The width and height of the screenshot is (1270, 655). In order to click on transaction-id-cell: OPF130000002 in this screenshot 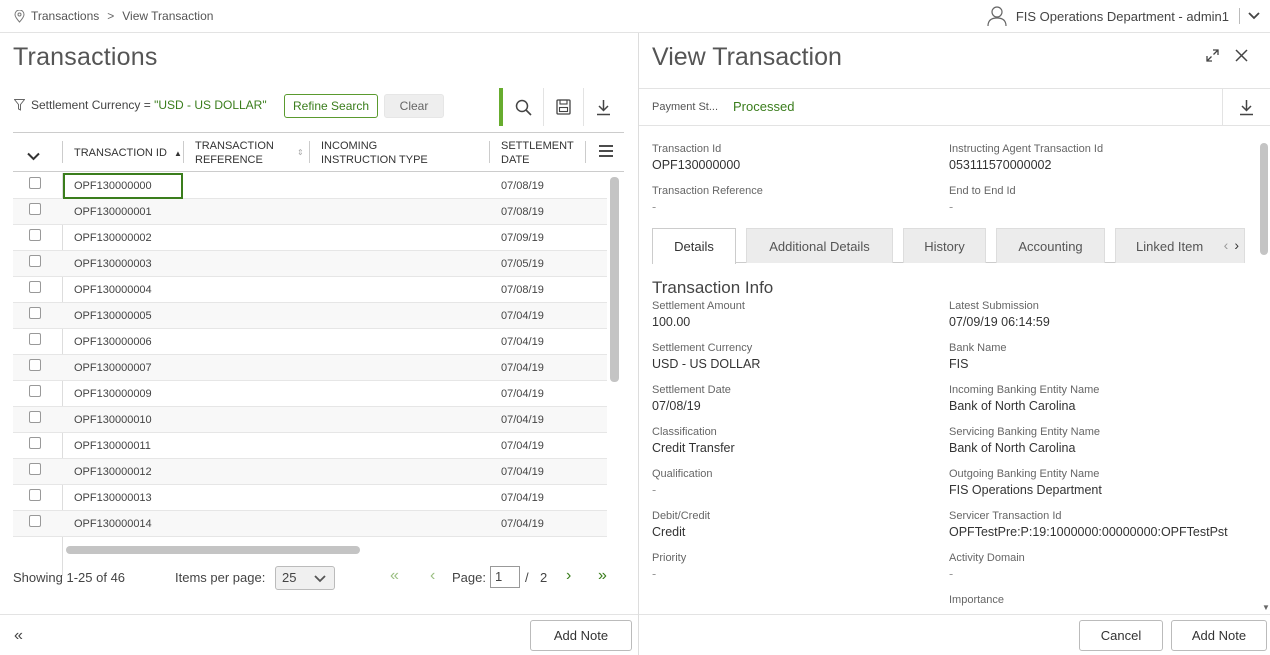, I will do `click(123, 238)`.